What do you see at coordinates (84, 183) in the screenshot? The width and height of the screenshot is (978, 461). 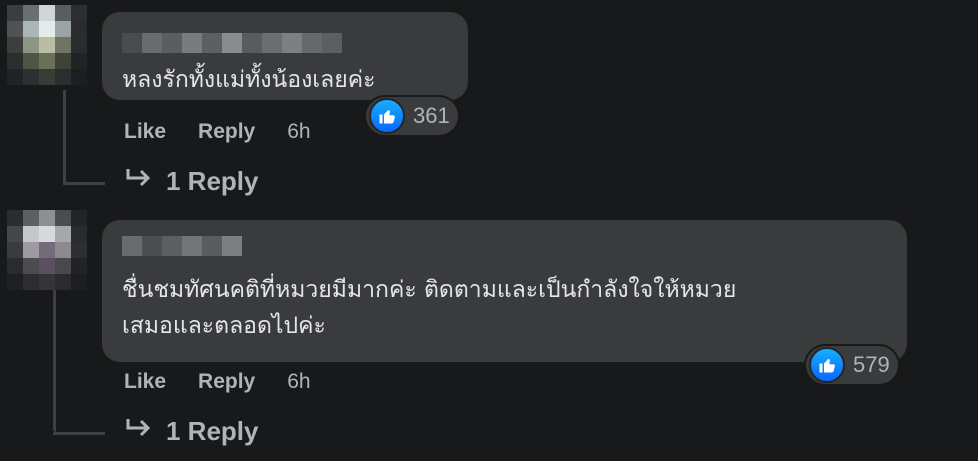 I see `thread-line-1-branch` at bounding box center [84, 183].